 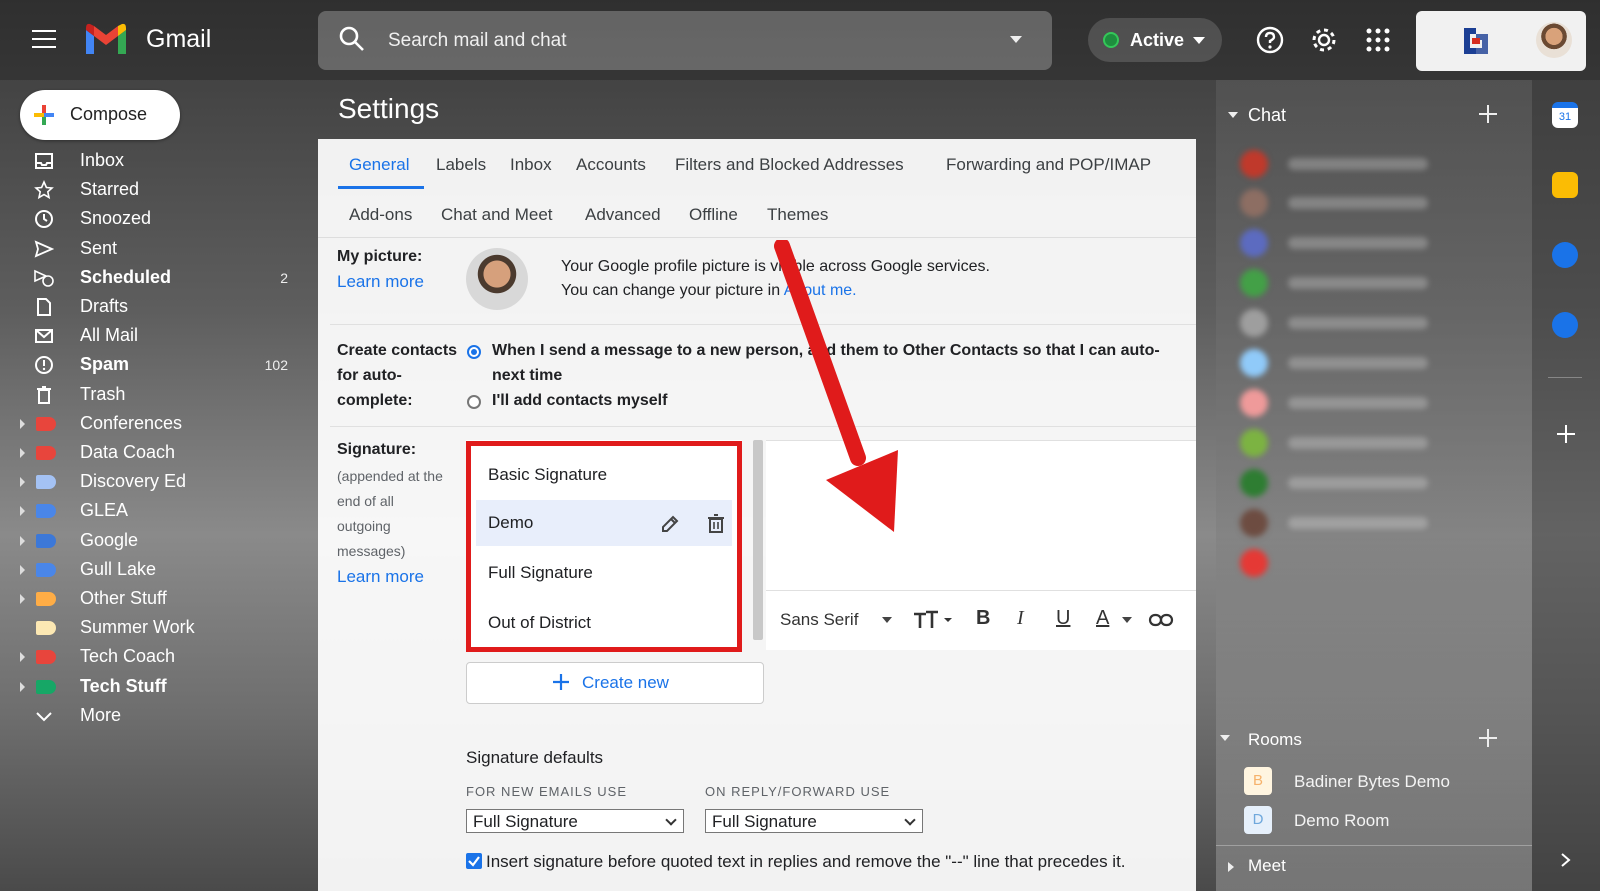 What do you see at coordinates (1566, 434) in the screenshot?
I see `get-add-ons-plus-icon` at bounding box center [1566, 434].